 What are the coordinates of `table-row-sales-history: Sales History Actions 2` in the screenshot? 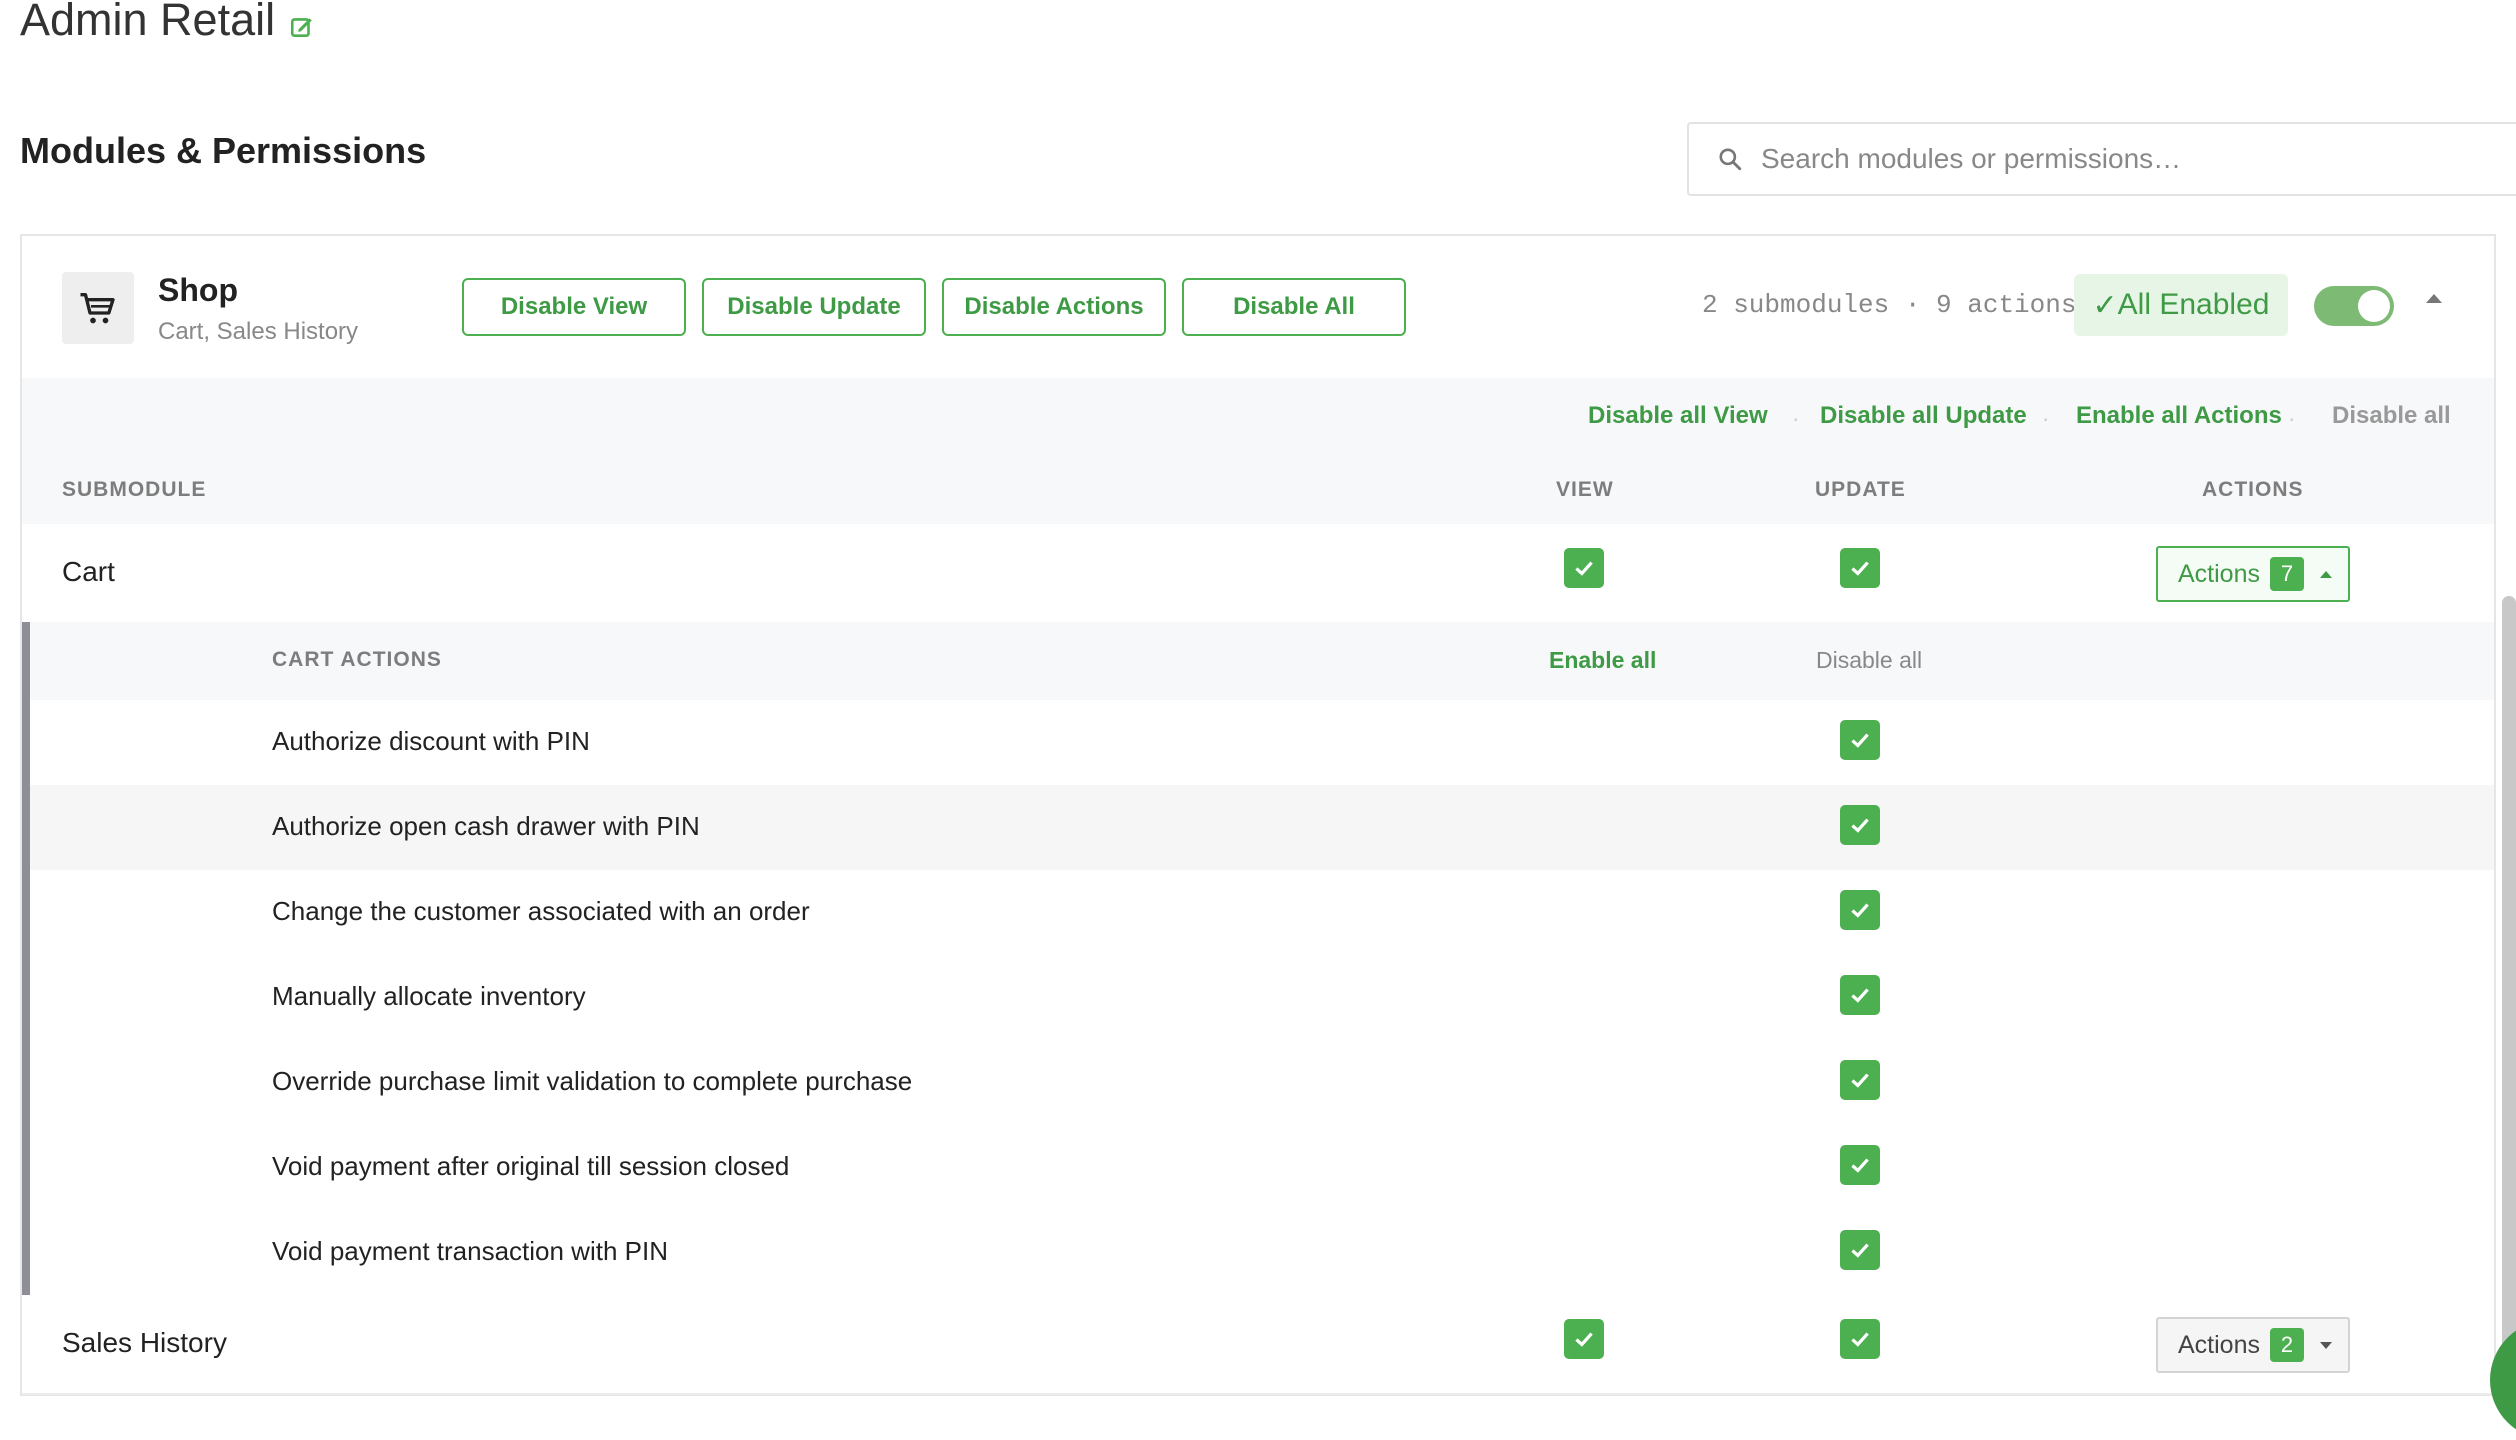 It's located at (1258, 1345).